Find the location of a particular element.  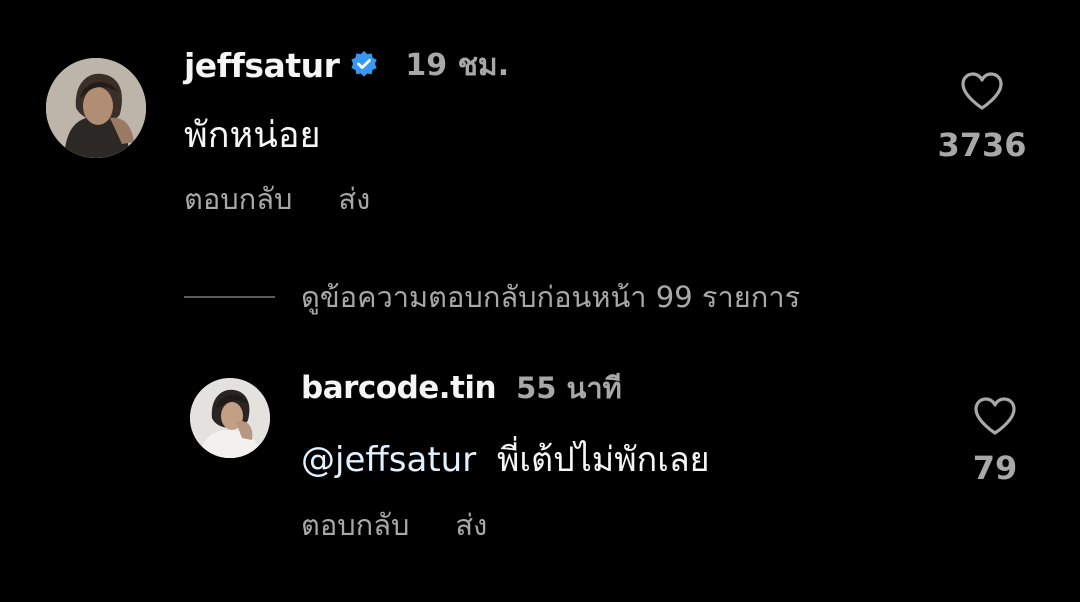

comment-header: jeffsatur 19 ชม. is located at coordinates (346, 65).